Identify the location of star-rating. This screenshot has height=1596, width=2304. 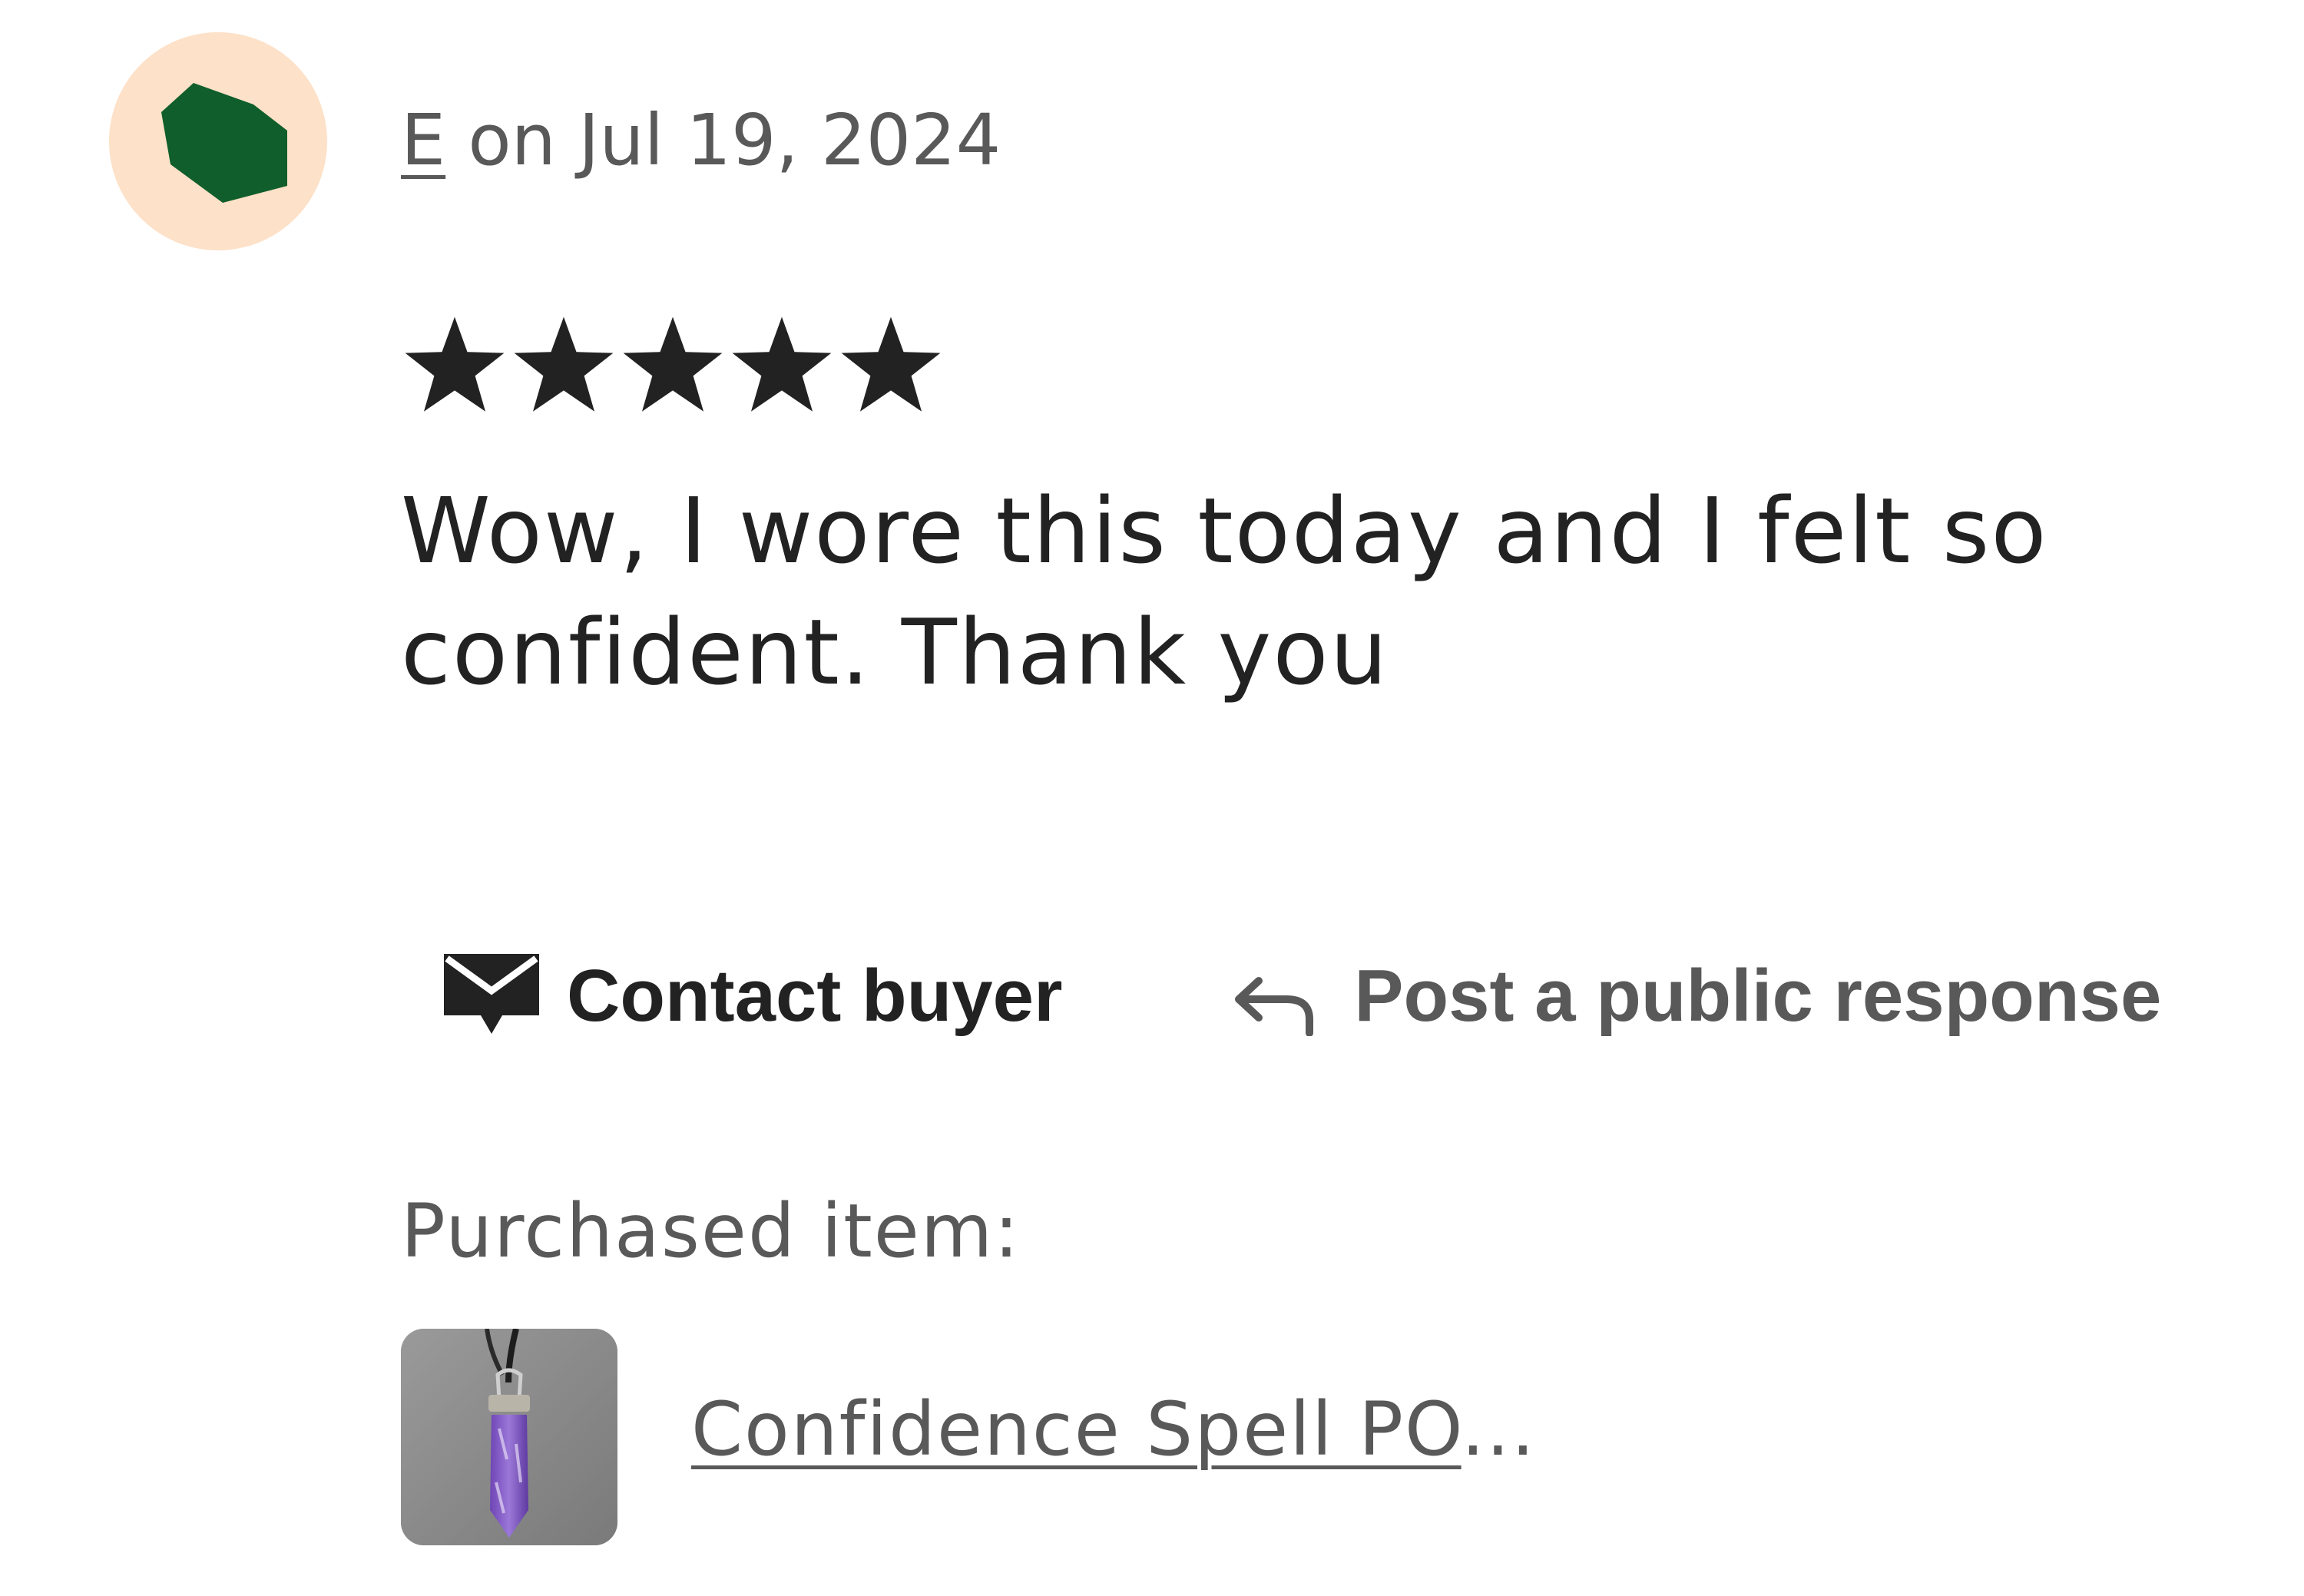
(673, 366).